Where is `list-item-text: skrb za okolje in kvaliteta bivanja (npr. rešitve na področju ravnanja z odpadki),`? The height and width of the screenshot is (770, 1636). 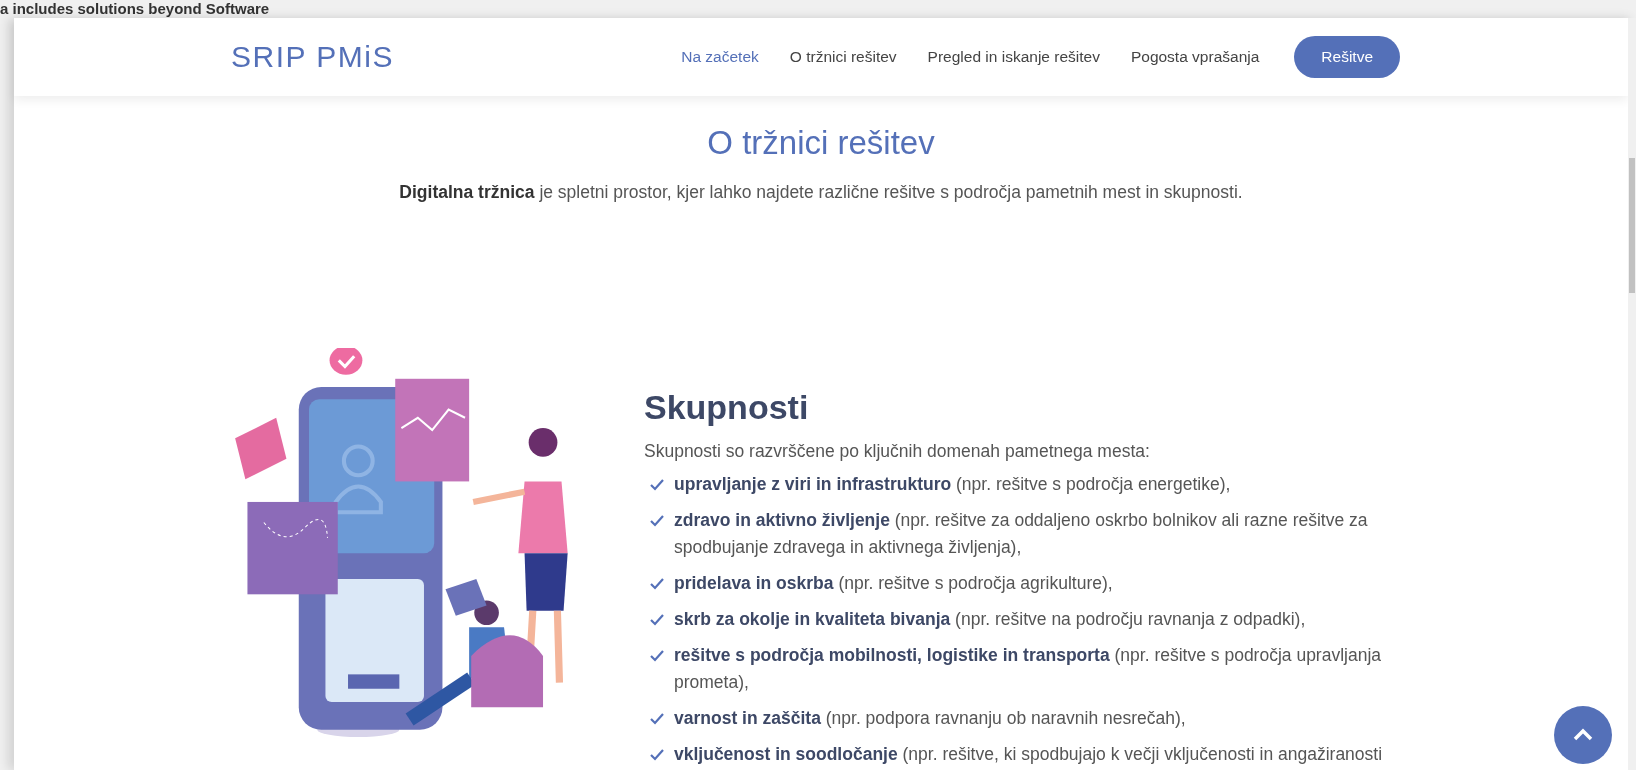 list-item-text: skrb za okolje in kvaliteta bivanja (npr. rešitve na področju ravnanja z odpadki), is located at coordinates (990, 619).